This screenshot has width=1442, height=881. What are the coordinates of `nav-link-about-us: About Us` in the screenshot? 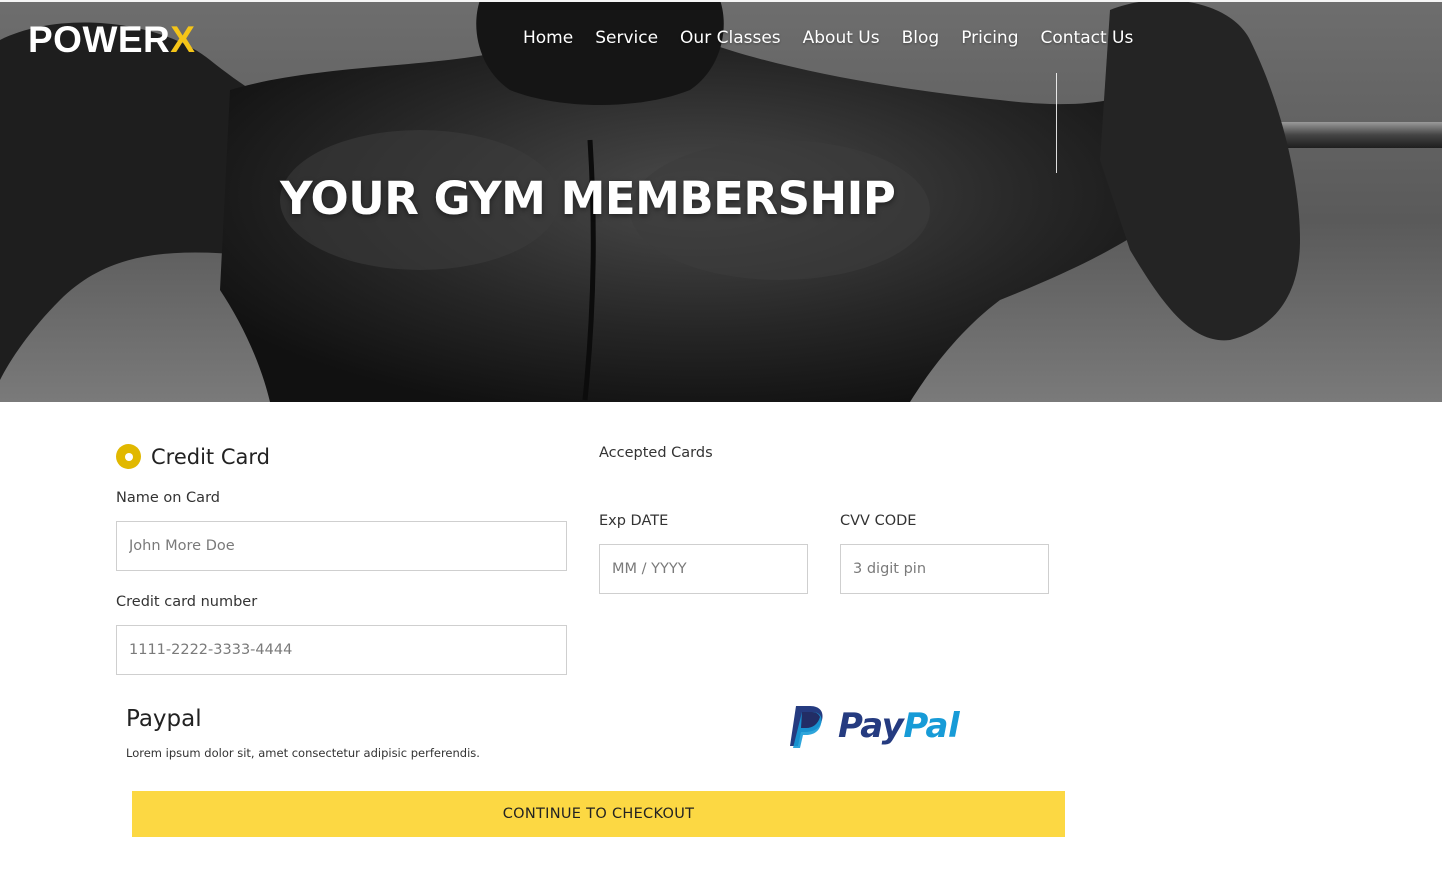 It's located at (841, 38).